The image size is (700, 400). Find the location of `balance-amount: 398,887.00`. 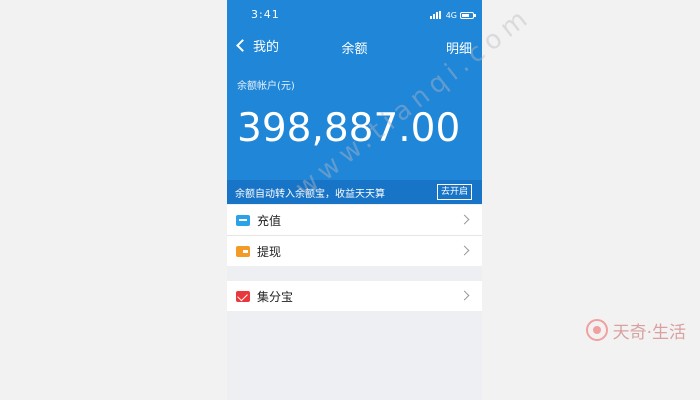

balance-amount: 398,887.00 is located at coordinates (349, 128).